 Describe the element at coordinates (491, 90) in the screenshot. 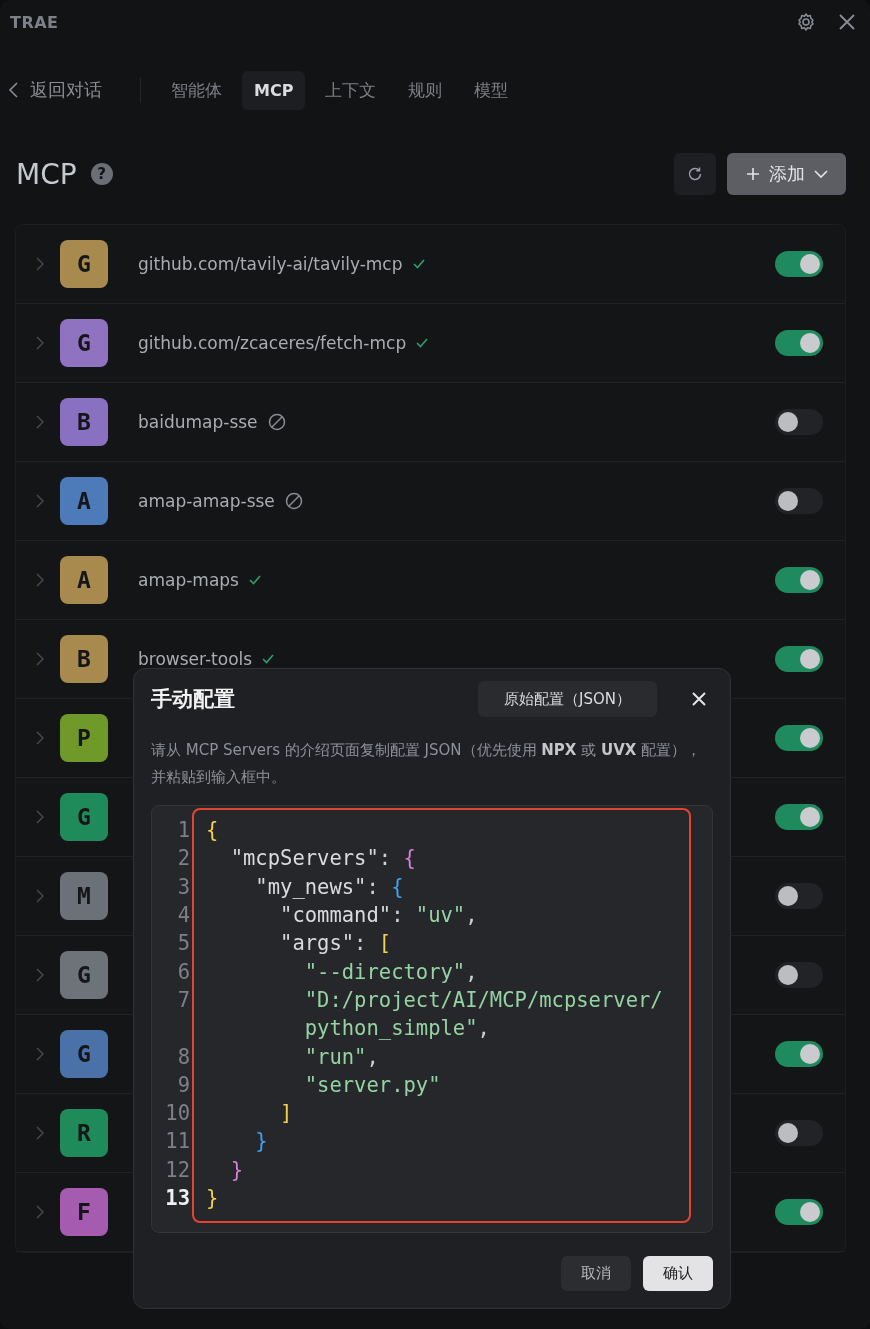

I see `nav-tab: 模型` at that location.